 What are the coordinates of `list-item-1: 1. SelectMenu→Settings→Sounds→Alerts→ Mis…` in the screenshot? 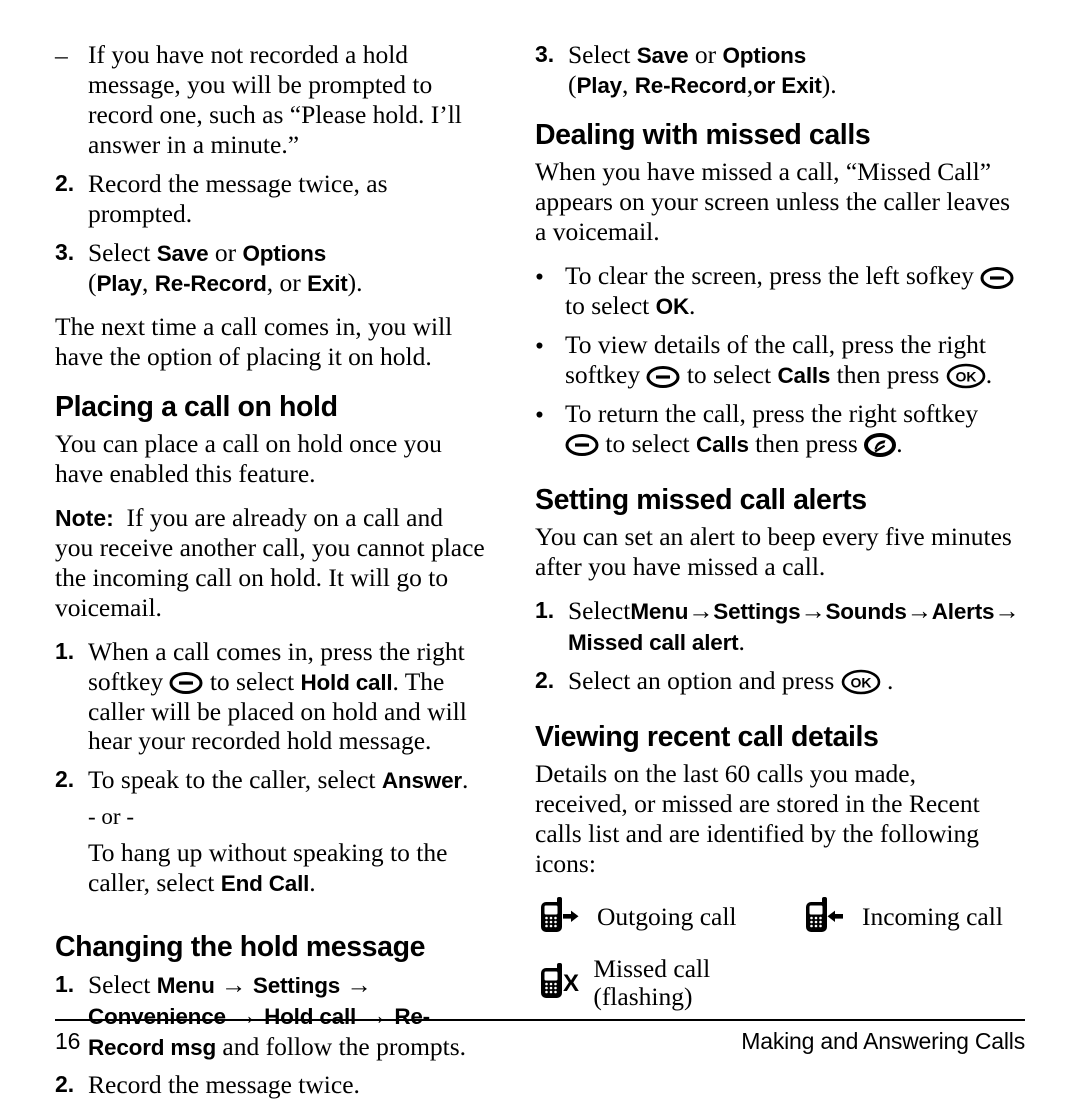 It's located at (777, 626).